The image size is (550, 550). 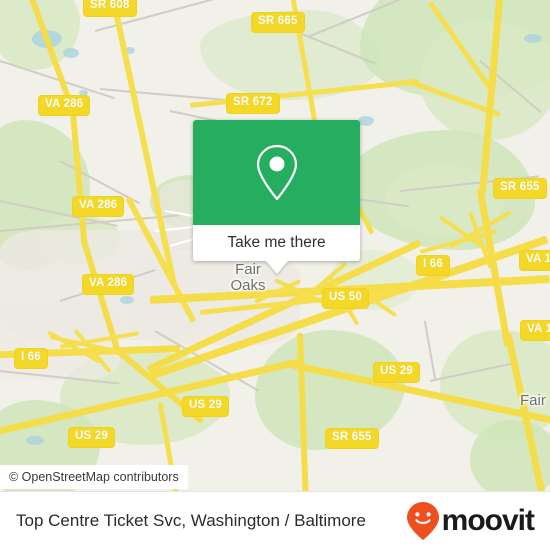 I want to click on road-shield: SR 608, so click(x=110, y=8).